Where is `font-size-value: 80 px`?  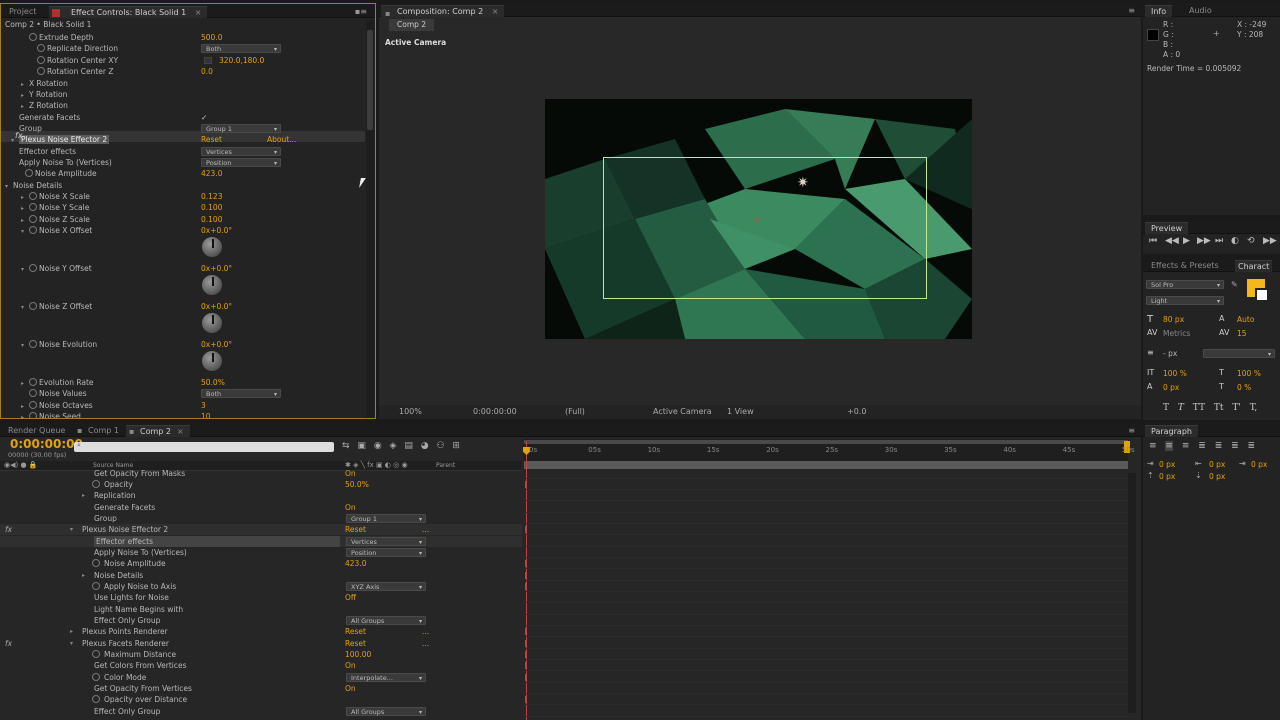
font-size-value: 80 px is located at coordinates (1173, 319).